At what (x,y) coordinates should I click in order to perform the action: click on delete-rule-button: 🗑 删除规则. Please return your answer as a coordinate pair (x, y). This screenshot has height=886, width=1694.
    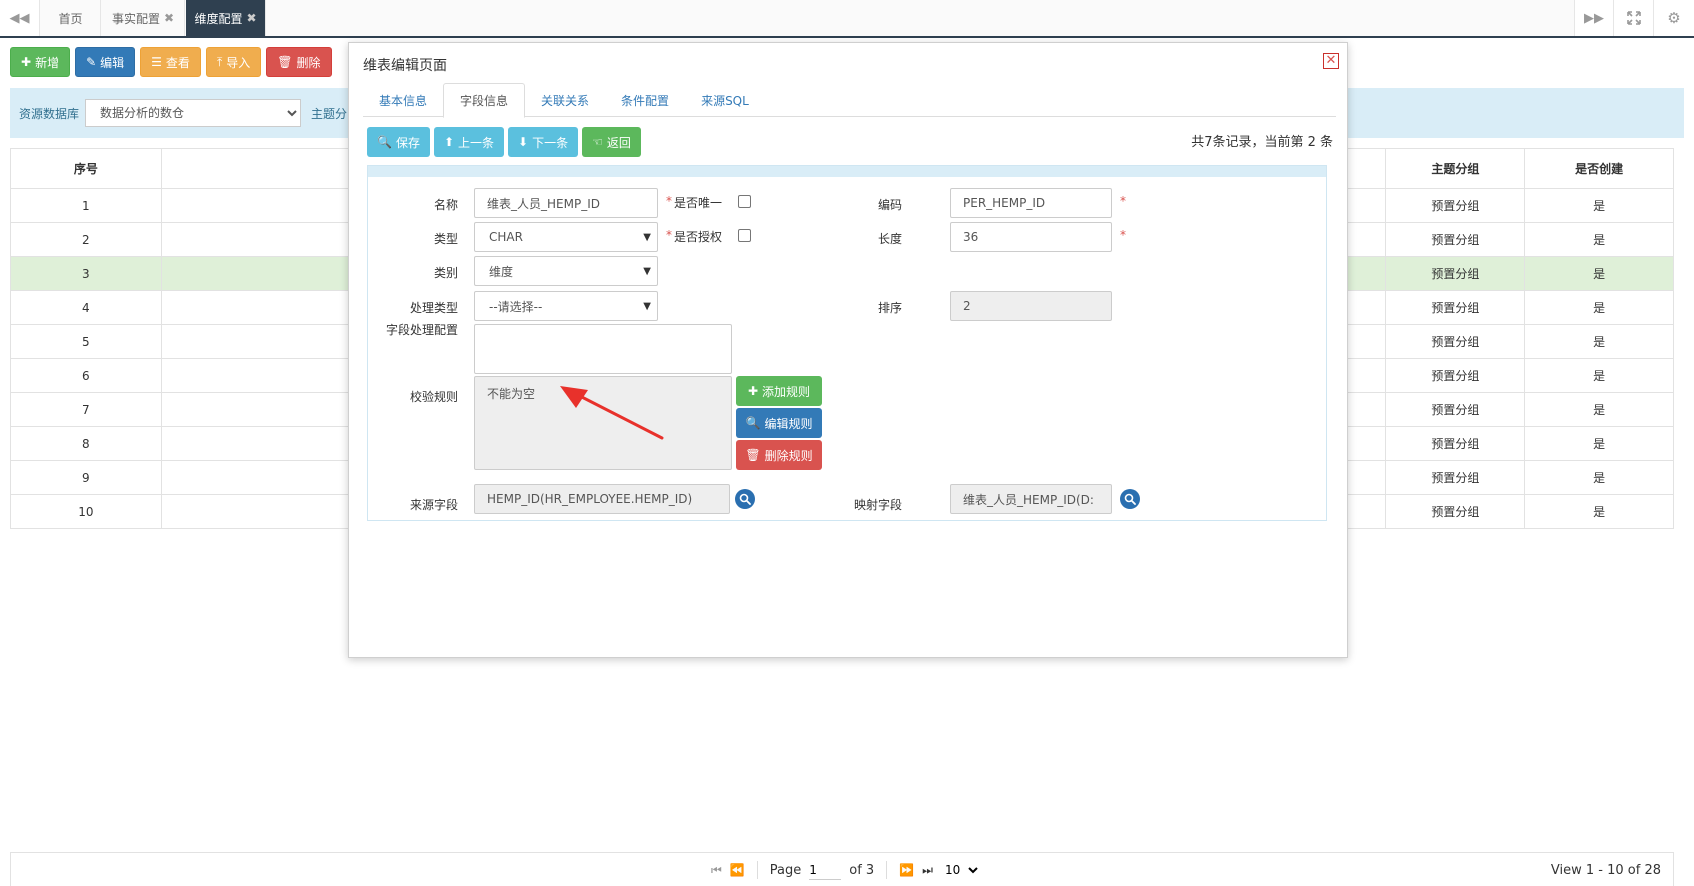
    Looking at the image, I should click on (779, 455).